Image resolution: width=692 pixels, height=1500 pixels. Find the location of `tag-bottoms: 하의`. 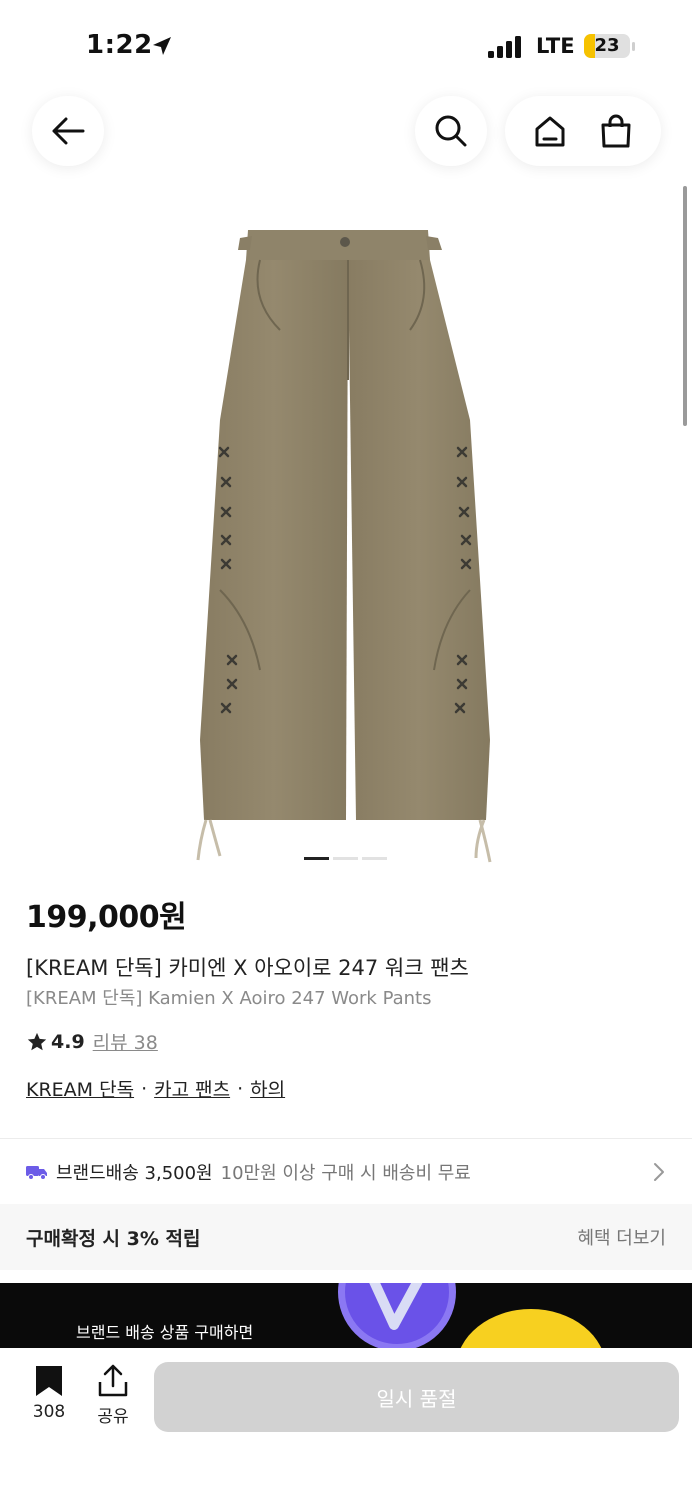

tag-bottoms: 하의 is located at coordinates (267, 1088).